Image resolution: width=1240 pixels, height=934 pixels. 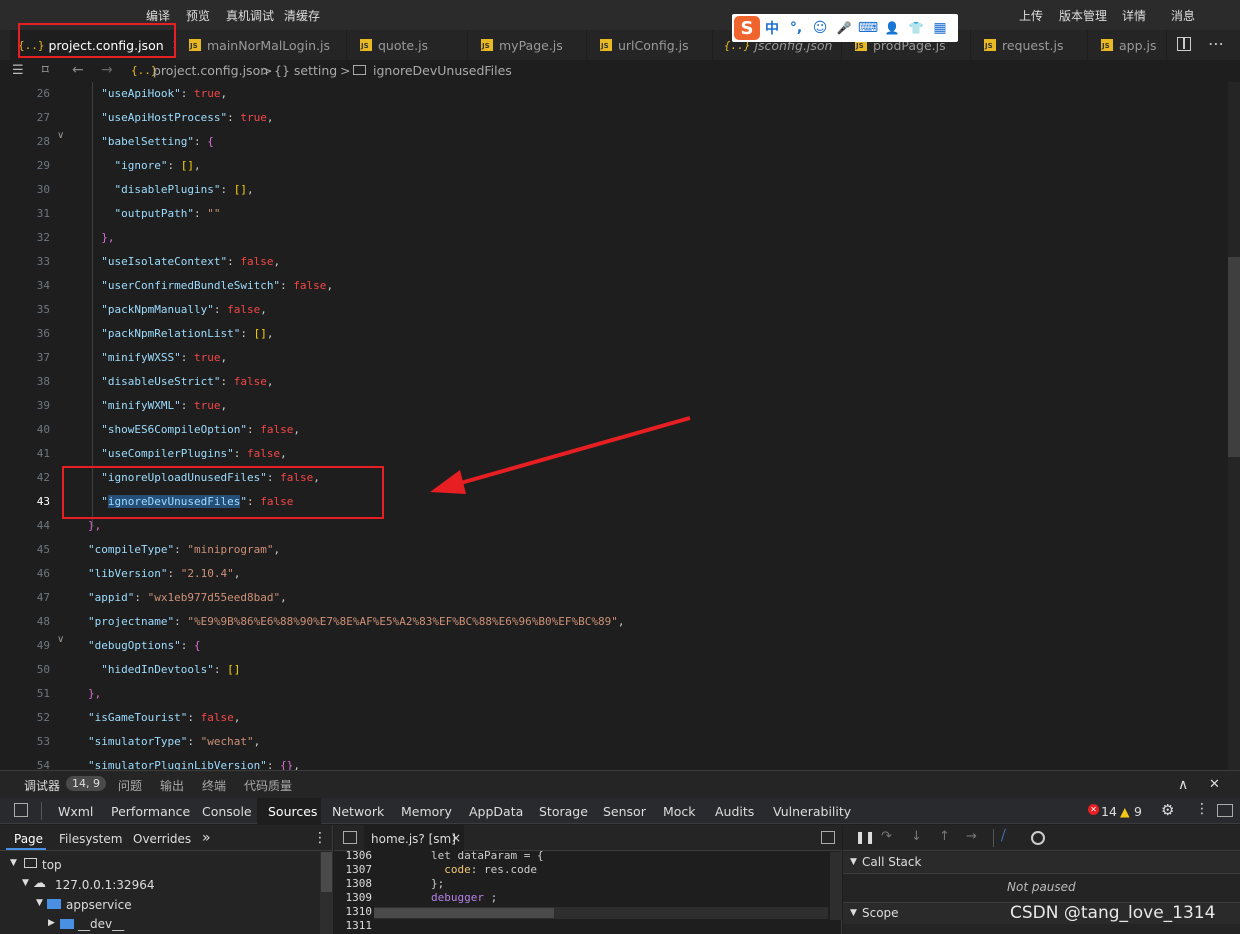 I want to click on toggle-debugger-icon, so click(x=828, y=837).